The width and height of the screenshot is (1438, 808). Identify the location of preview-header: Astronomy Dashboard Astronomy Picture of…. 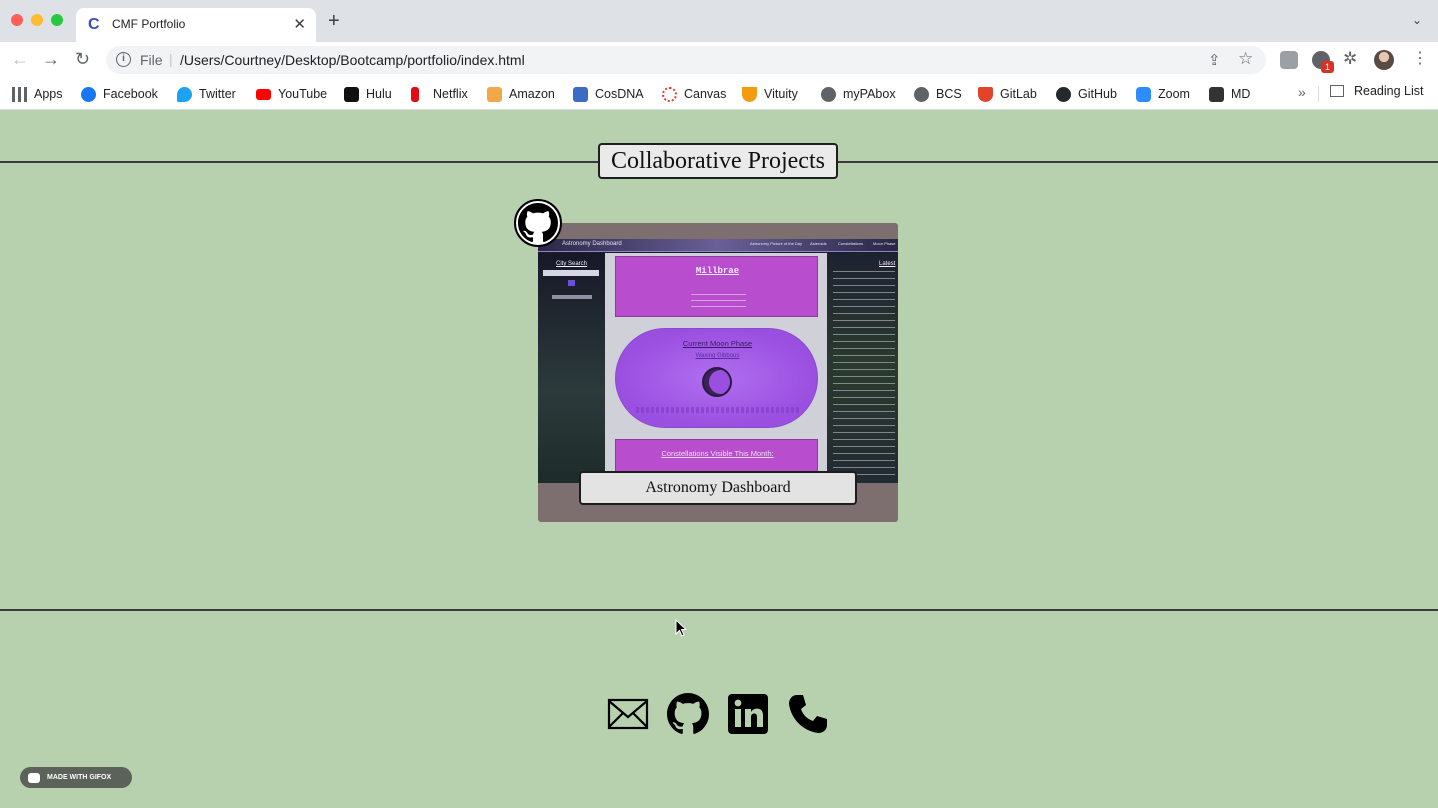
(718, 245).